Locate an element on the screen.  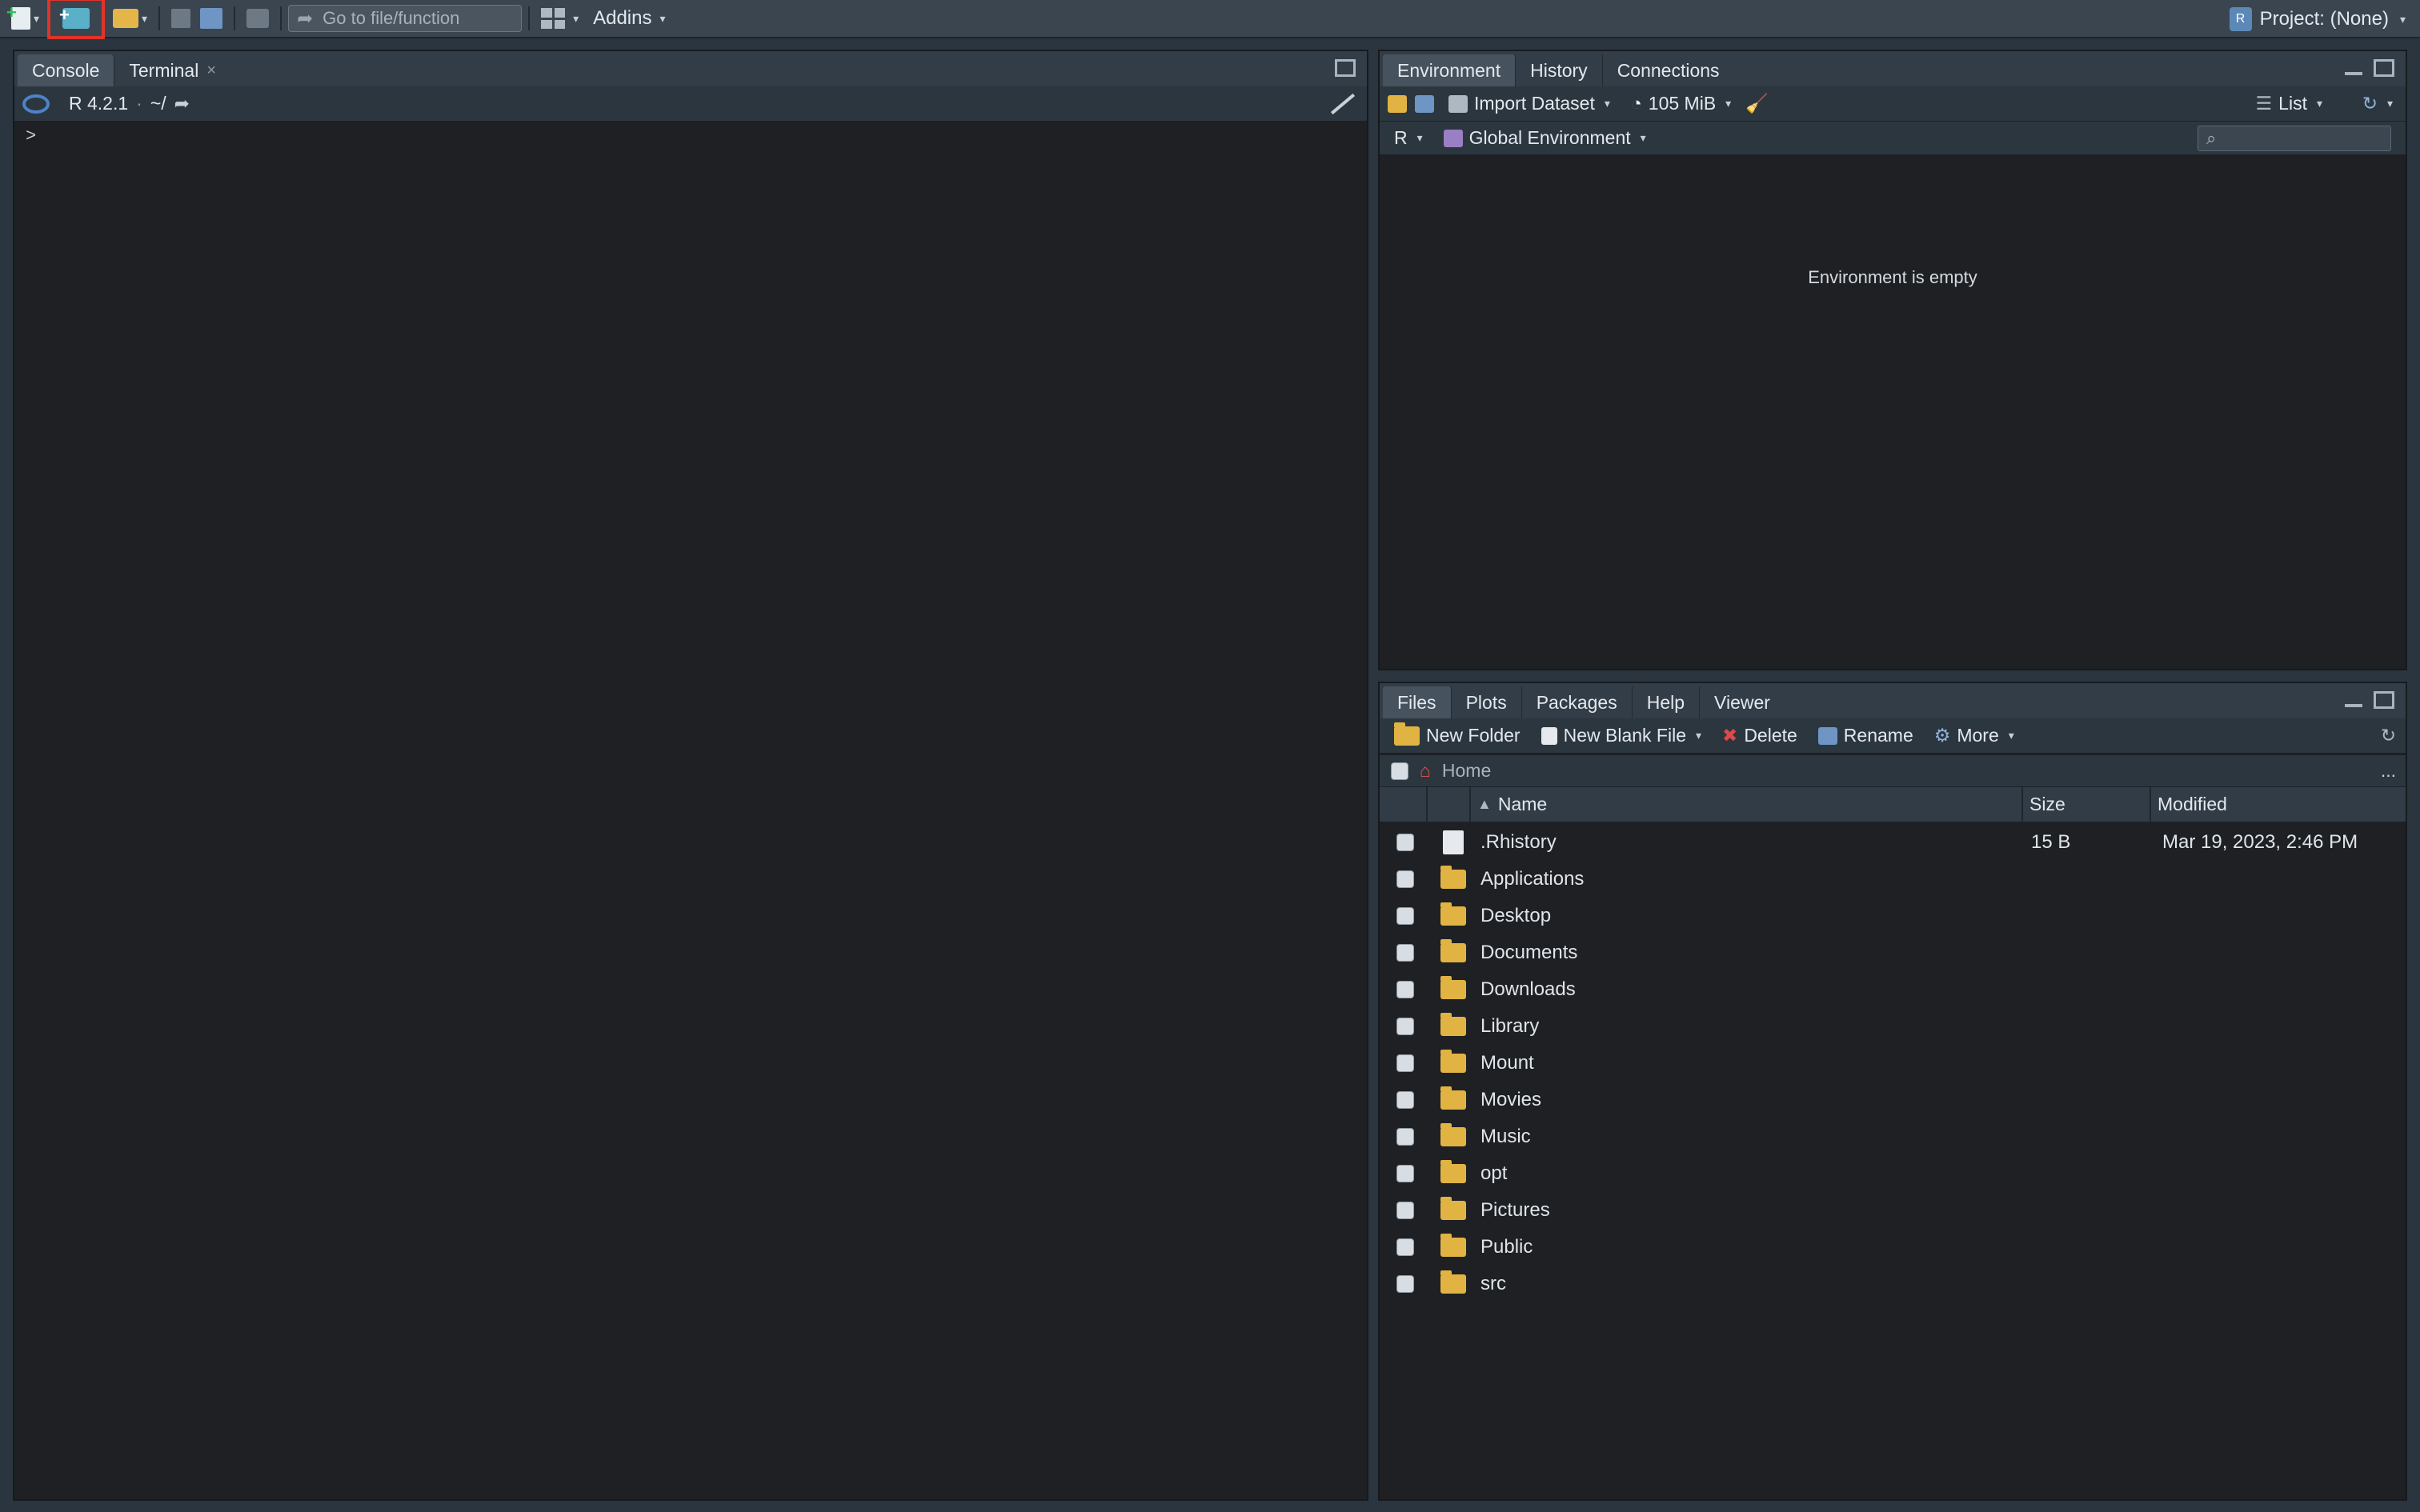
table-row: Desktop is located at coordinates (1893, 916).